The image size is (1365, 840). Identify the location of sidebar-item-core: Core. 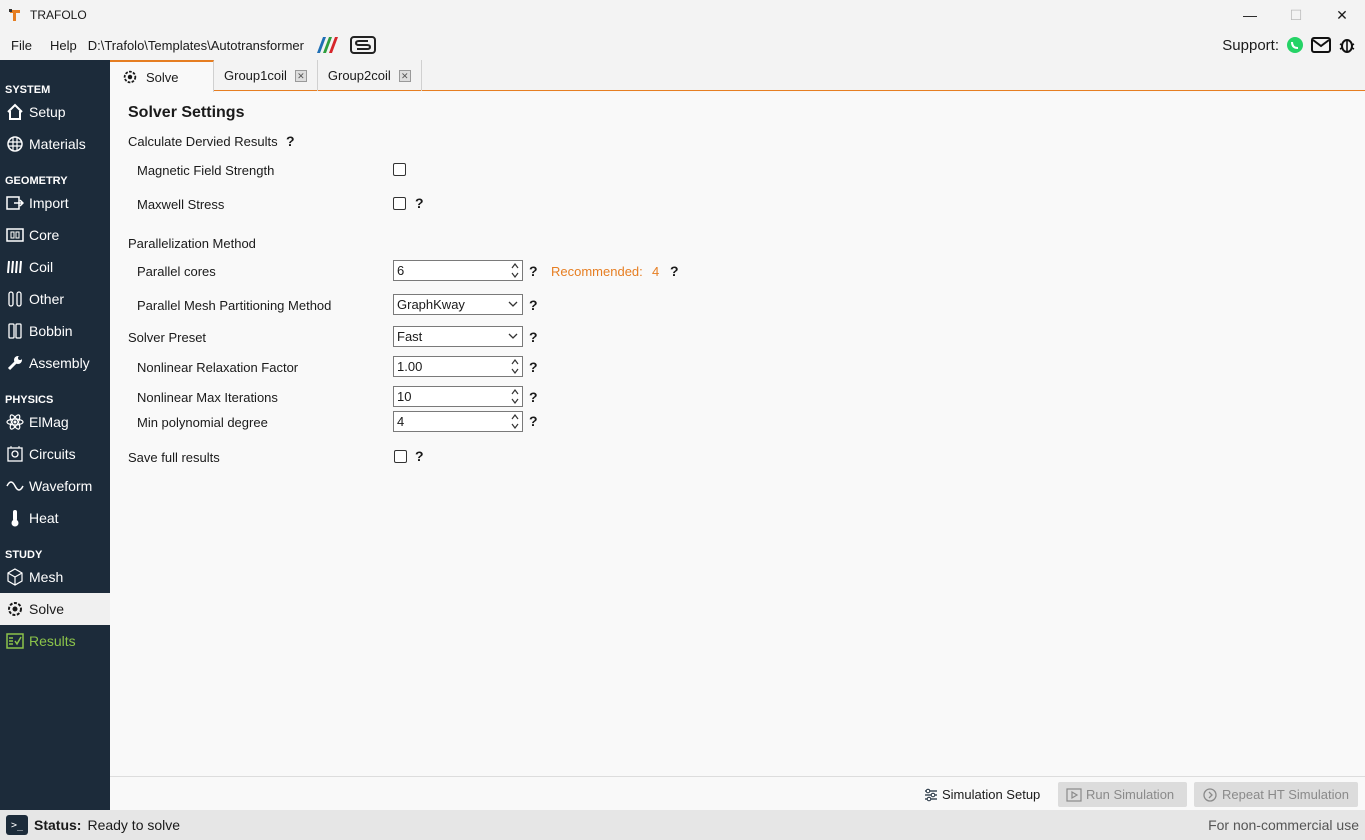
(55, 235).